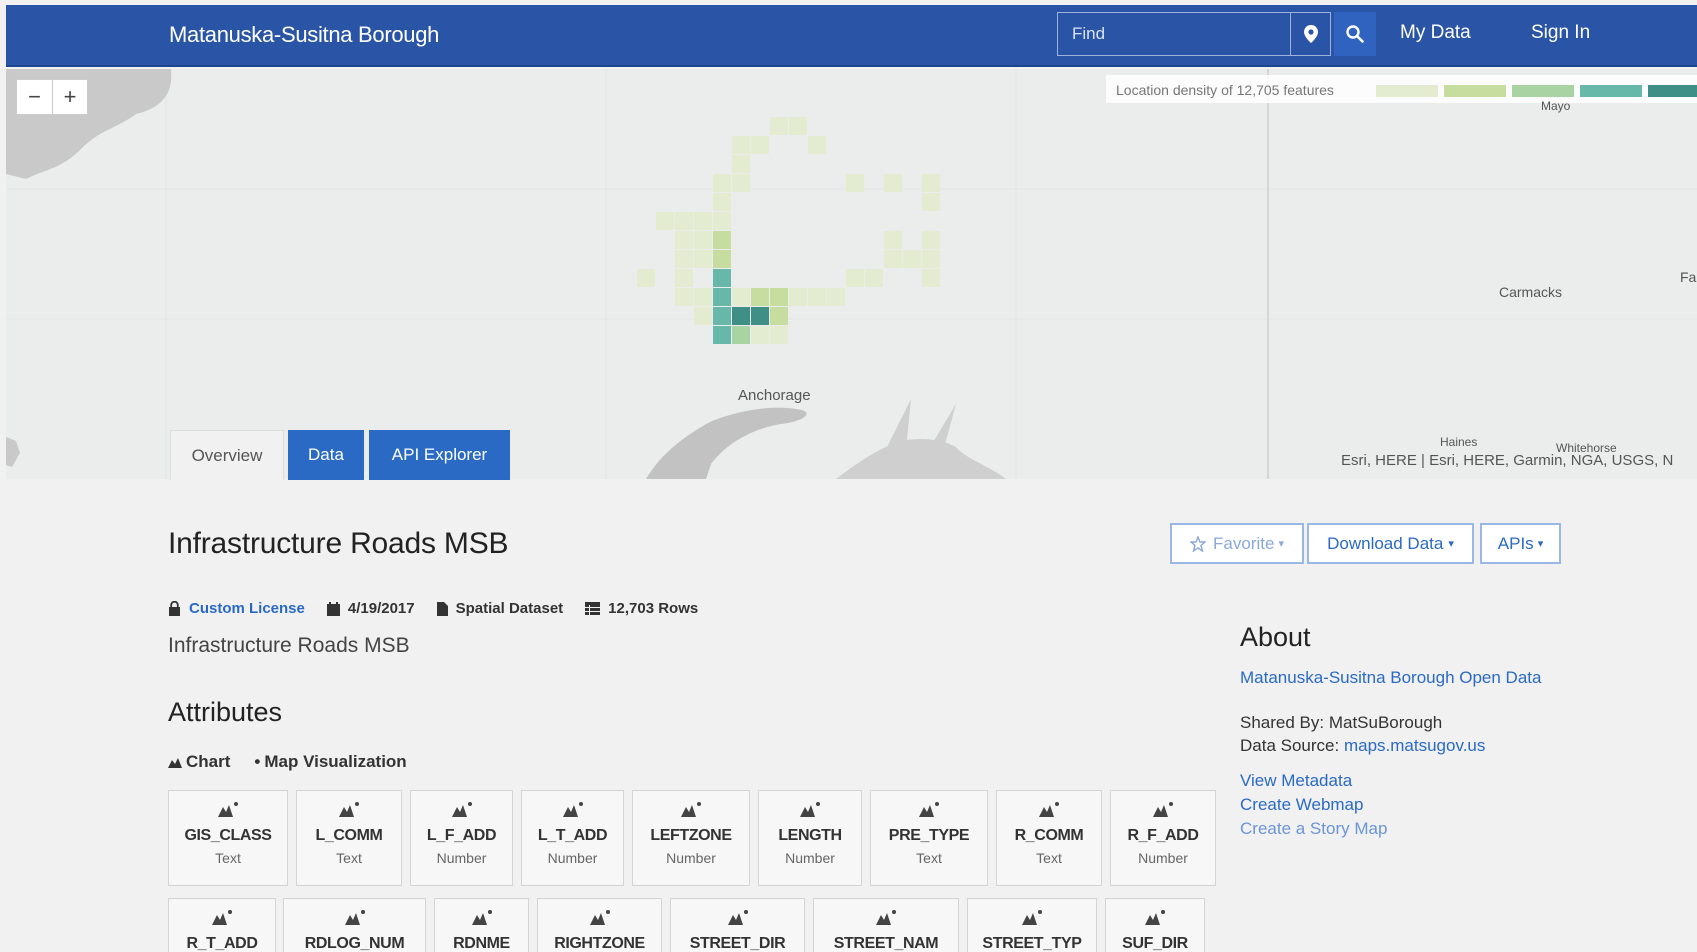  I want to click on tab-data: Data, so click(326, 455).